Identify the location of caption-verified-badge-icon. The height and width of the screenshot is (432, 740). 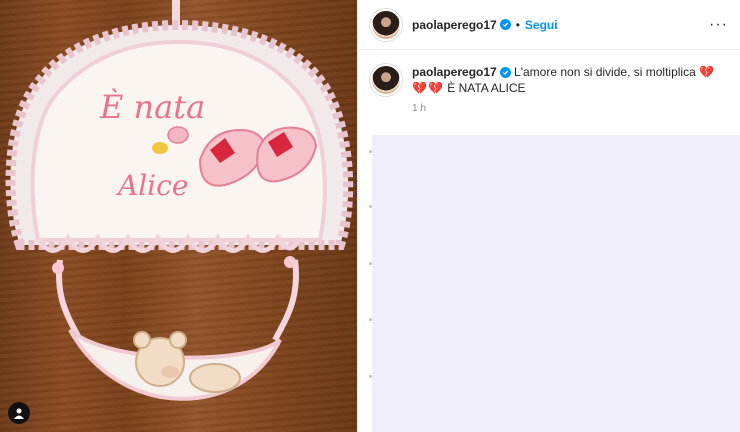
(505, 73).